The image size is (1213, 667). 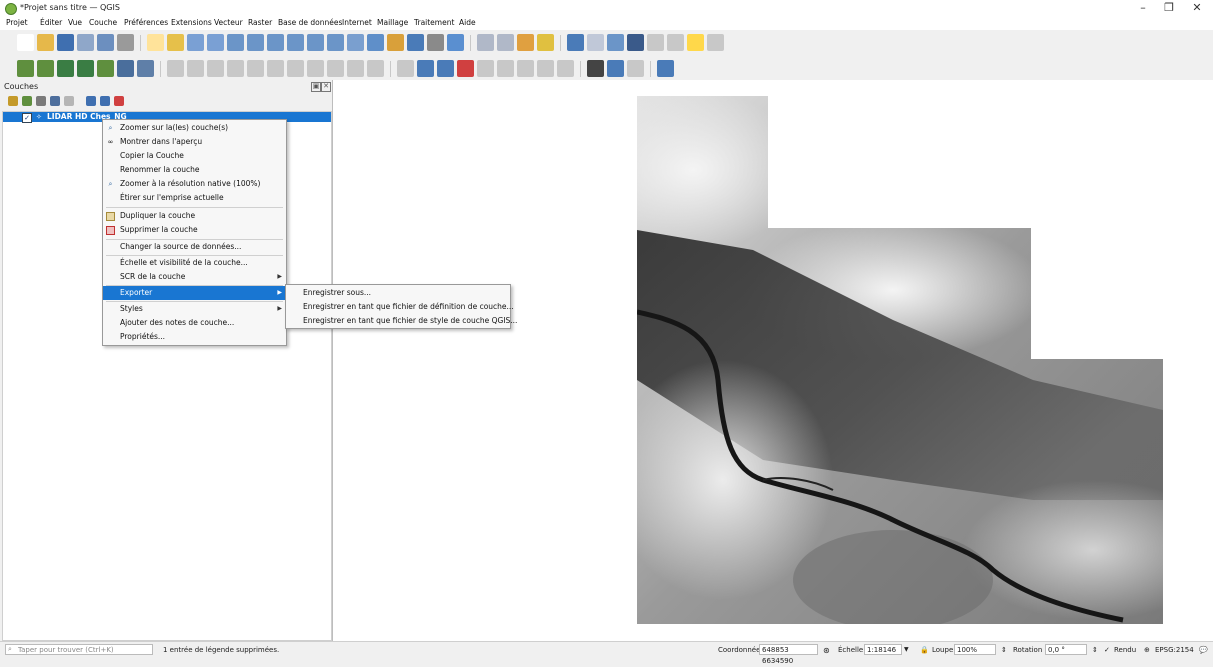 I want to click on manage-visibility-icon, so click(x=41, y=101).